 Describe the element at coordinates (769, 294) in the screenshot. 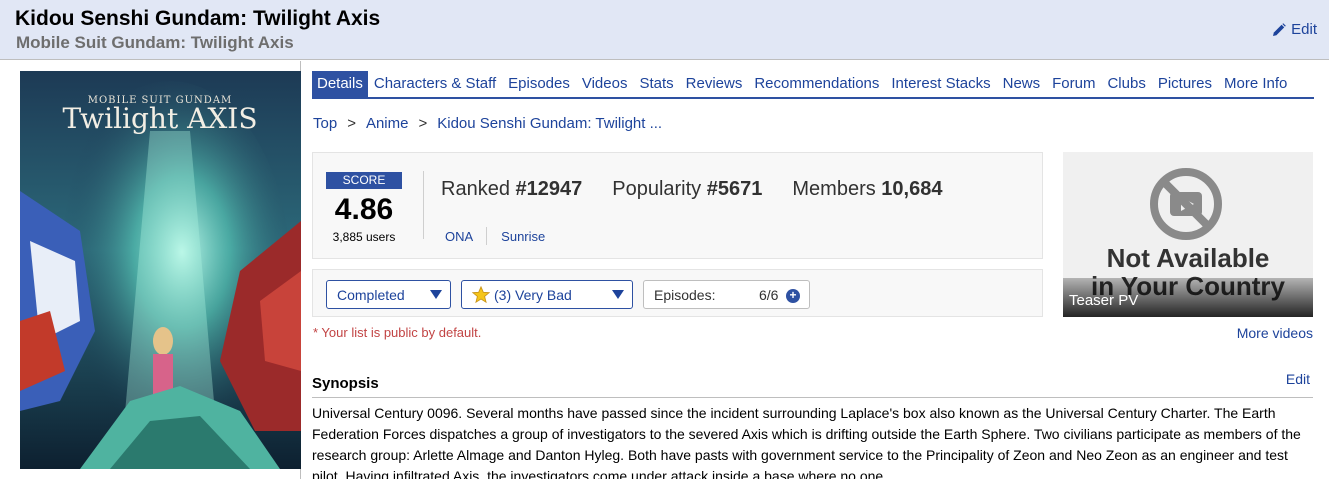

I see `episodes-value: 6/6` at that location.